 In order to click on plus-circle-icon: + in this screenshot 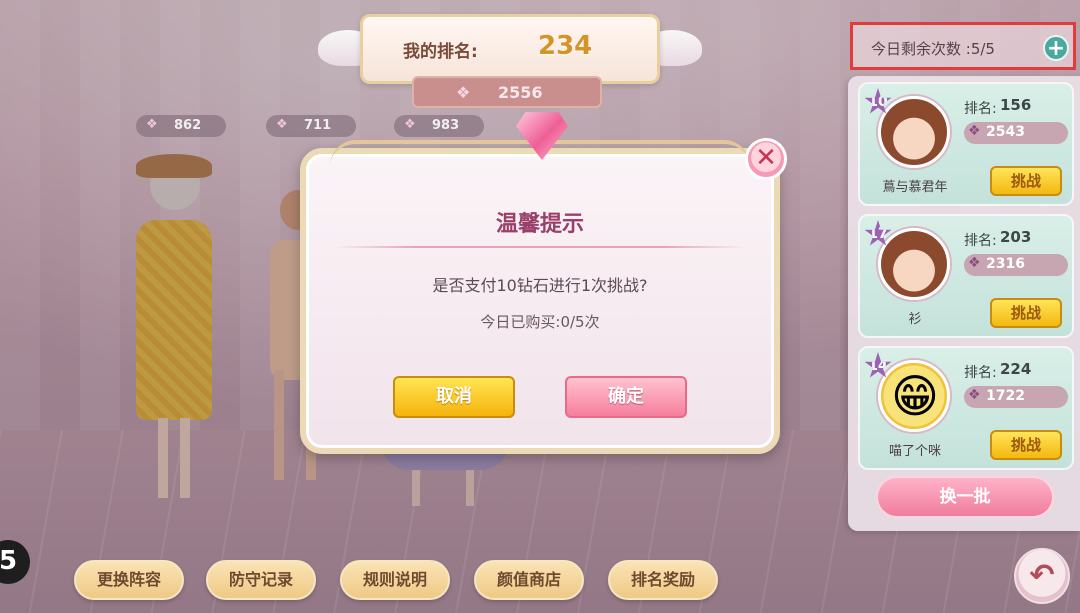, I will do `click(1056, 48)`.